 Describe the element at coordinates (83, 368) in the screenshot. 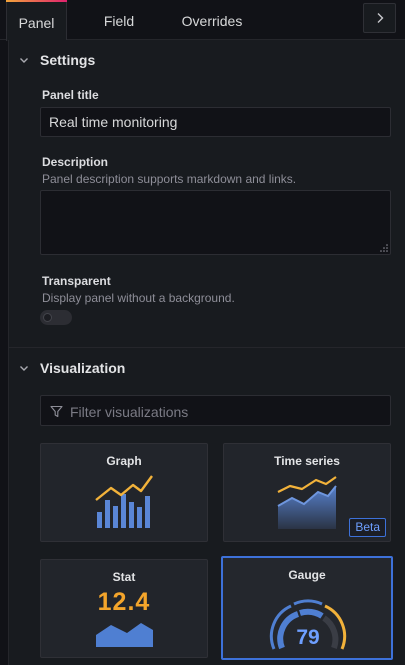

I see `visualization-section-title: Visualization` at that location.